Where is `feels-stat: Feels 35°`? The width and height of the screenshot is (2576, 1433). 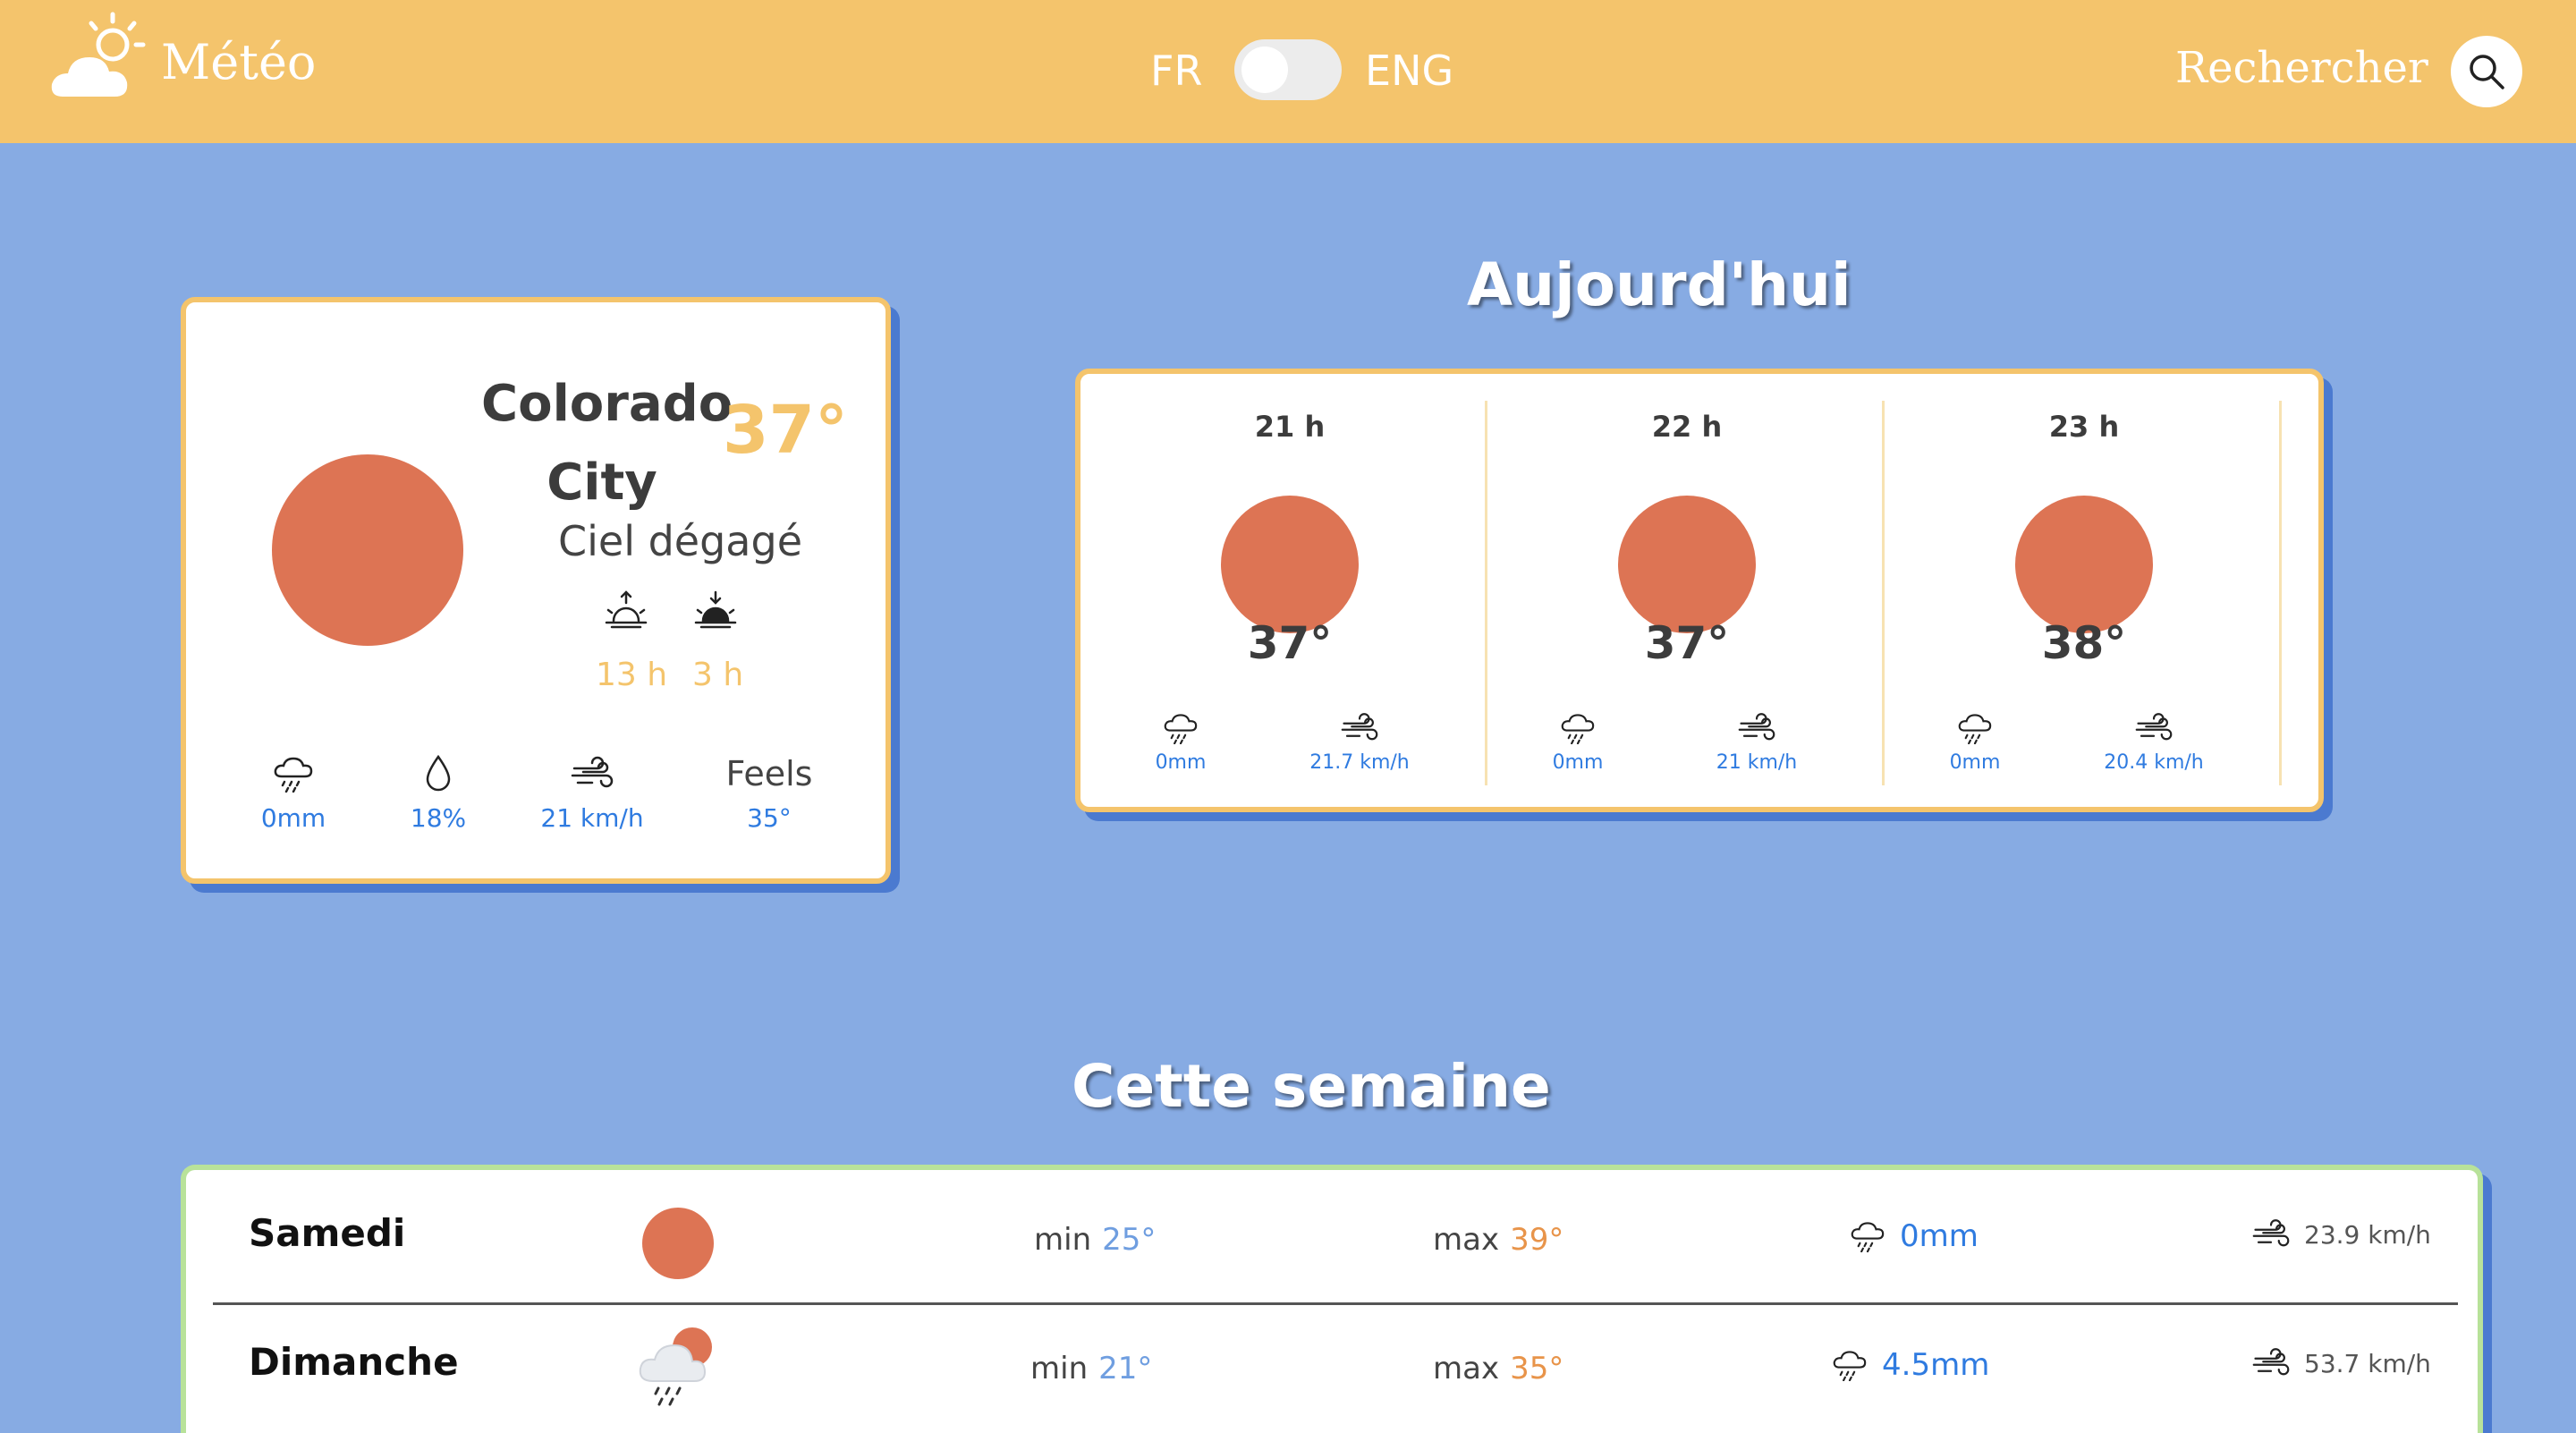
feels-stat: Feels 35° is located at coordinates (769, 792).